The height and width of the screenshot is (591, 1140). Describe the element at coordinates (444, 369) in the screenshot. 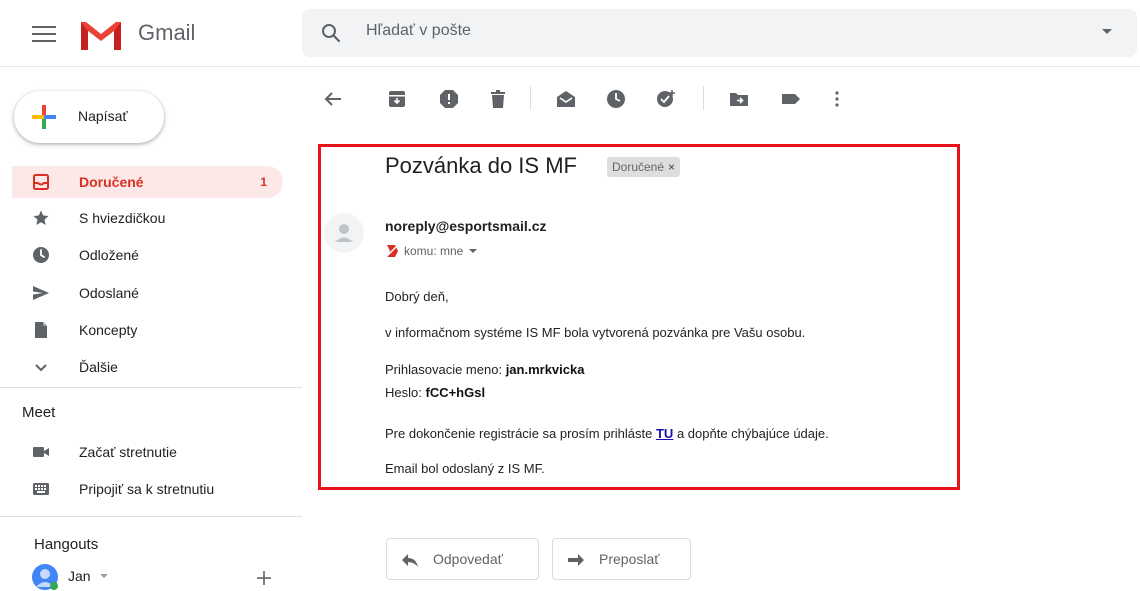

I see `login-label: Prihlasovacie meno:` at that location.